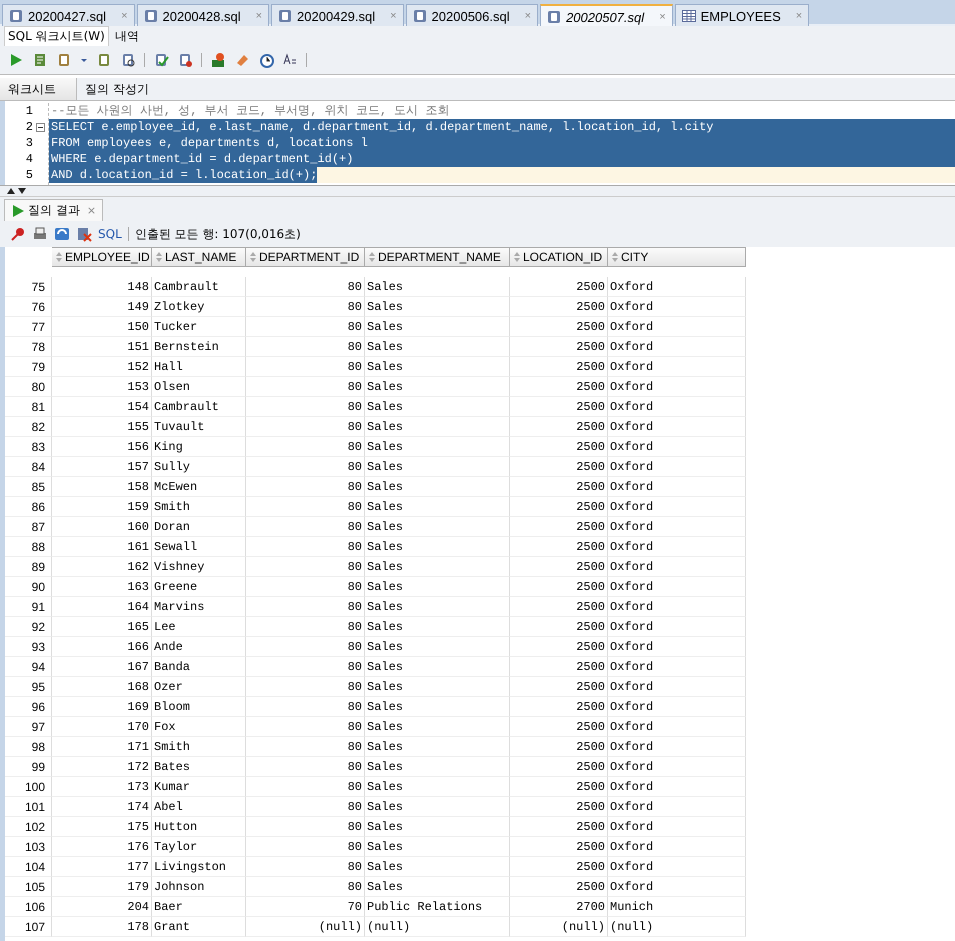 This screenshot has width=955, height=941. What do you see at coordinates (437, 257) in the screenshot?
I see `column-header: DEPARTMENT_NAME` at bounding box center [437, 257].